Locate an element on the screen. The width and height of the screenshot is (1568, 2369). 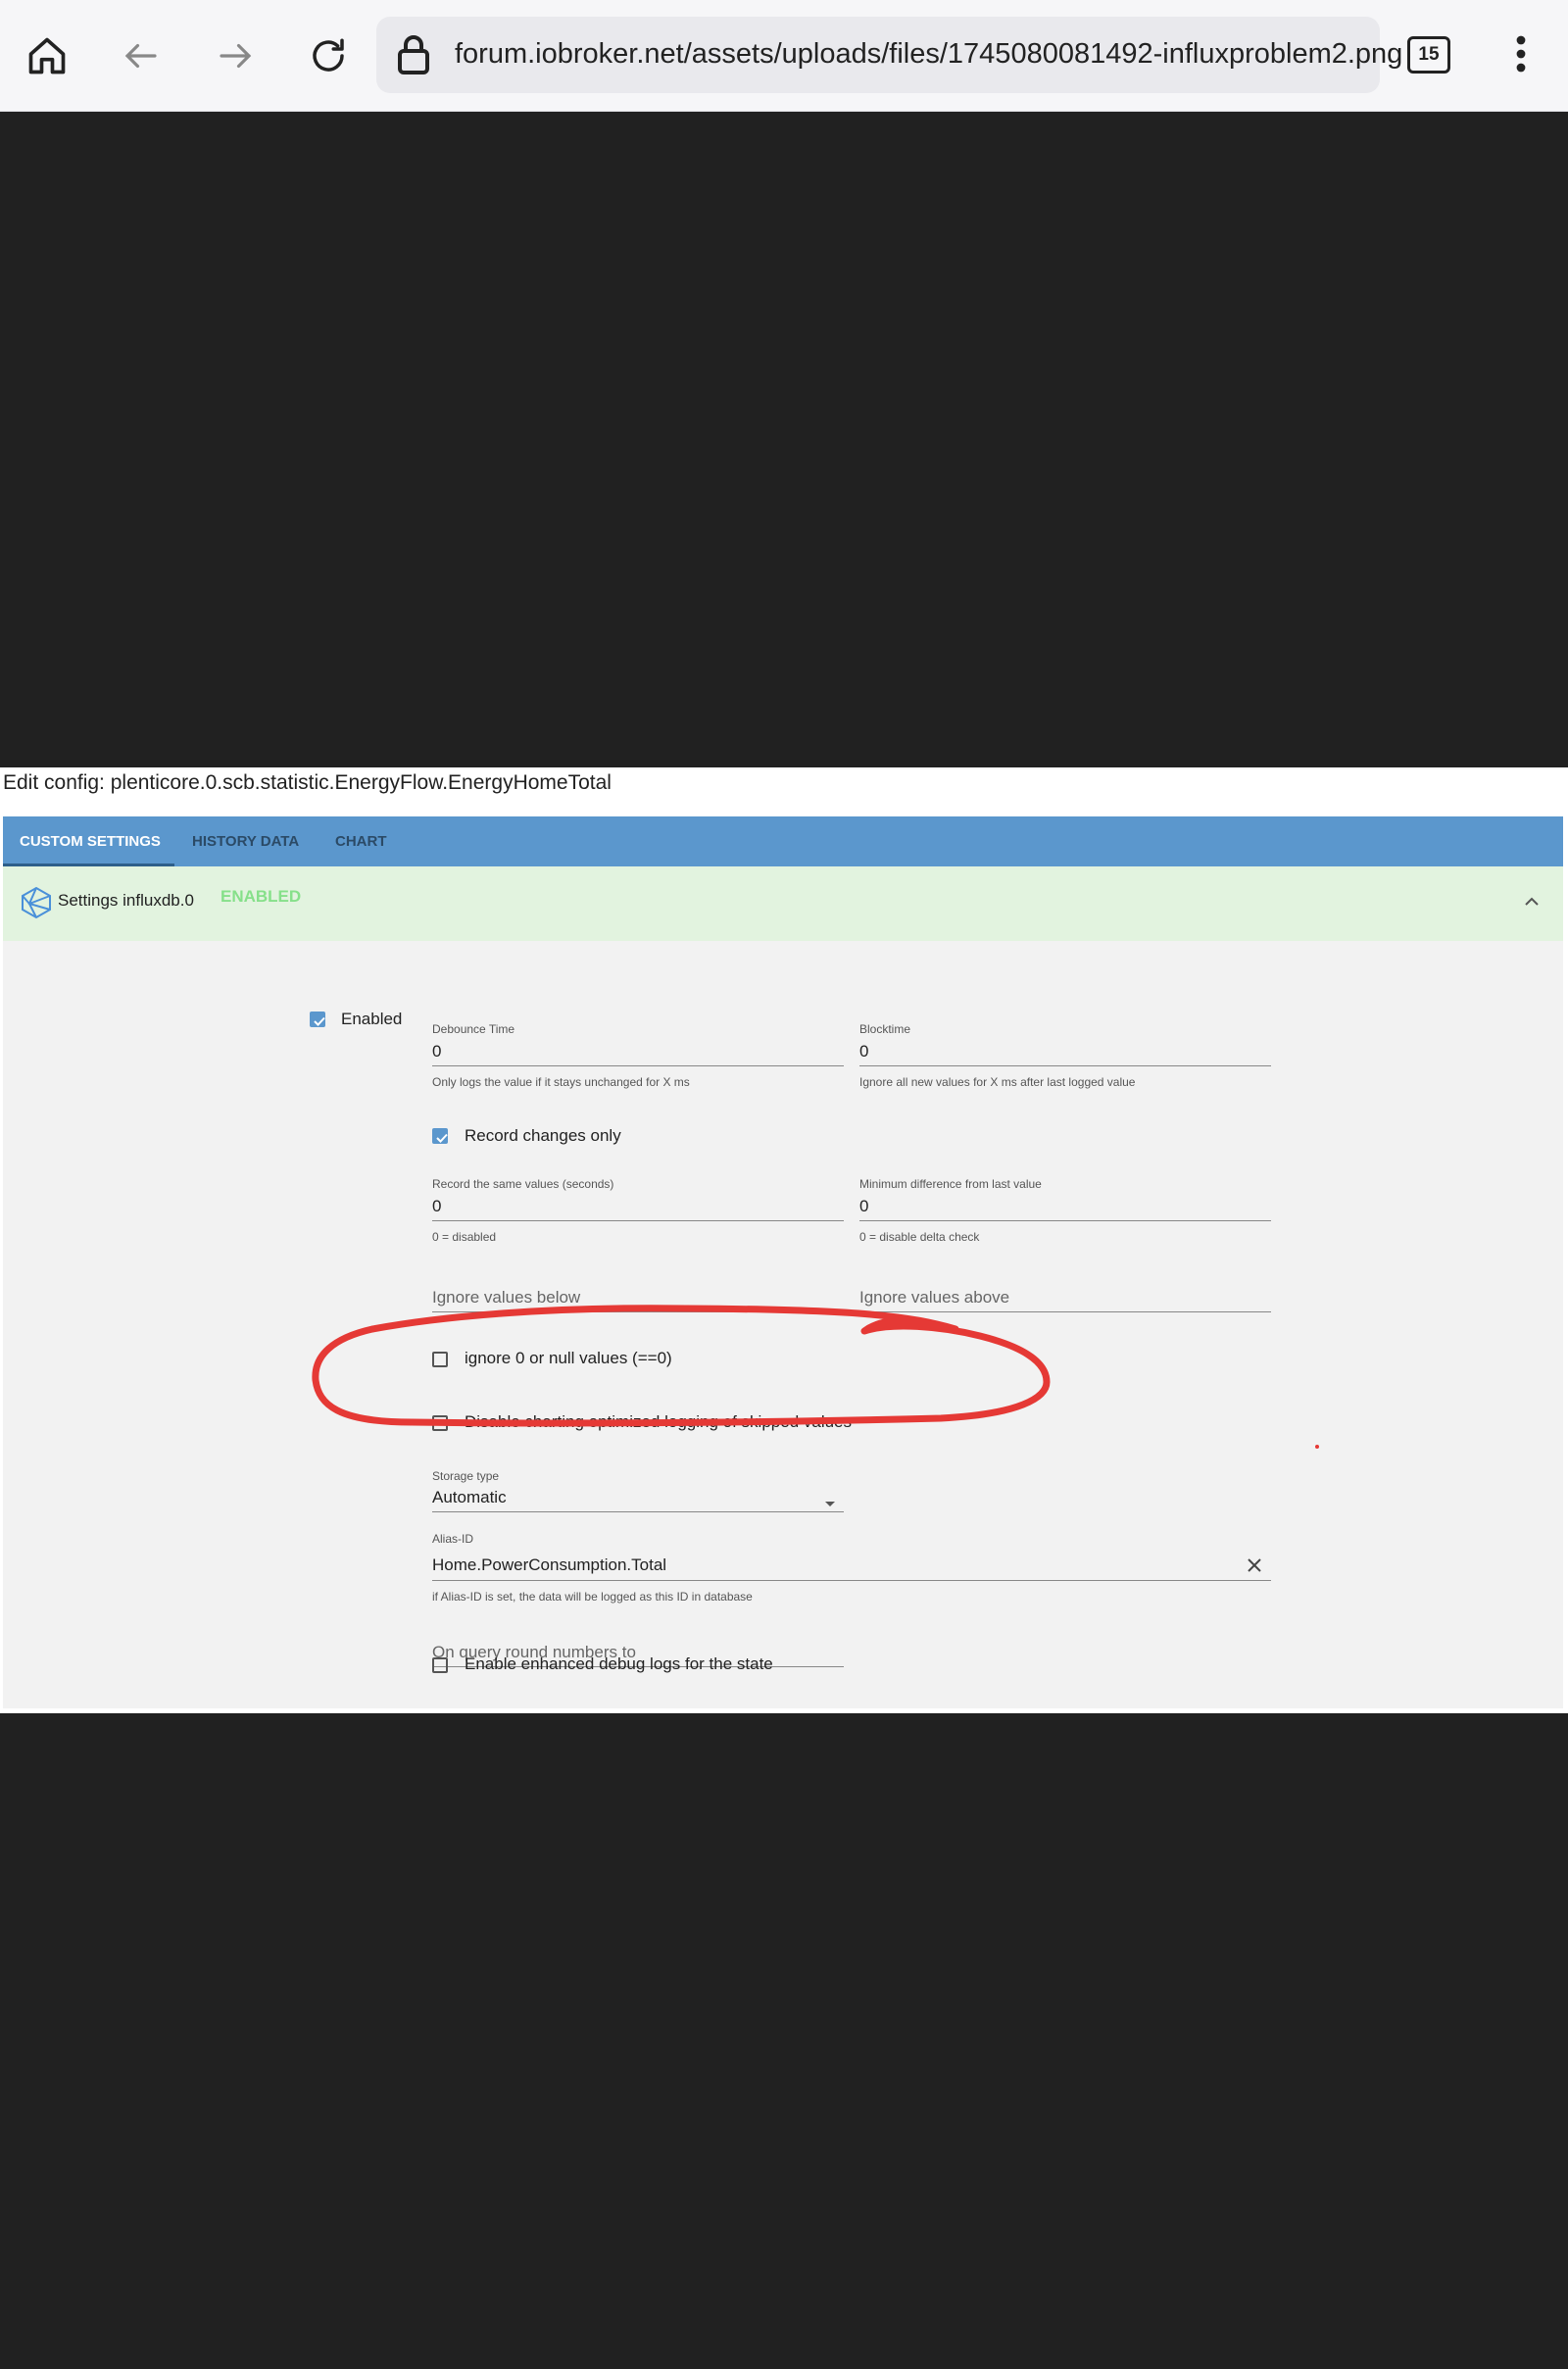
forward-arrow-icon is located at coordinates (235, 56).